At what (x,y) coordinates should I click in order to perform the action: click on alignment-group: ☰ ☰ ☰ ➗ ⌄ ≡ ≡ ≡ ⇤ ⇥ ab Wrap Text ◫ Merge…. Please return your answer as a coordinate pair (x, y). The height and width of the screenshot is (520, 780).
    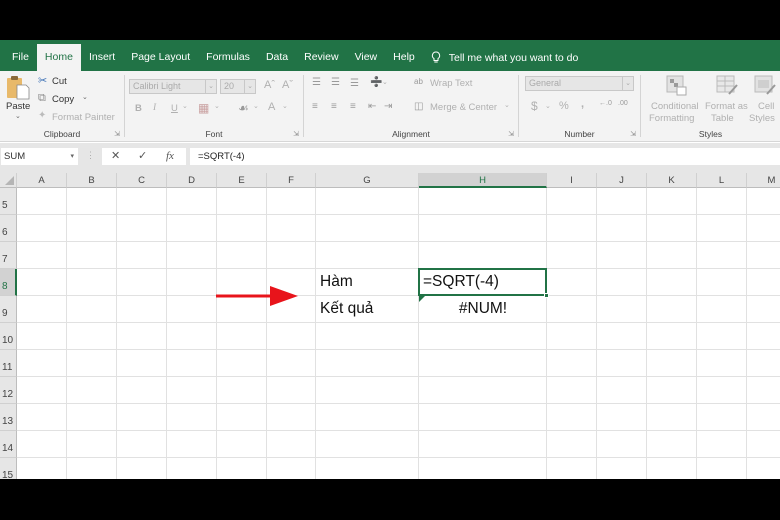
    Looking at the image, I should click on (411, 106).